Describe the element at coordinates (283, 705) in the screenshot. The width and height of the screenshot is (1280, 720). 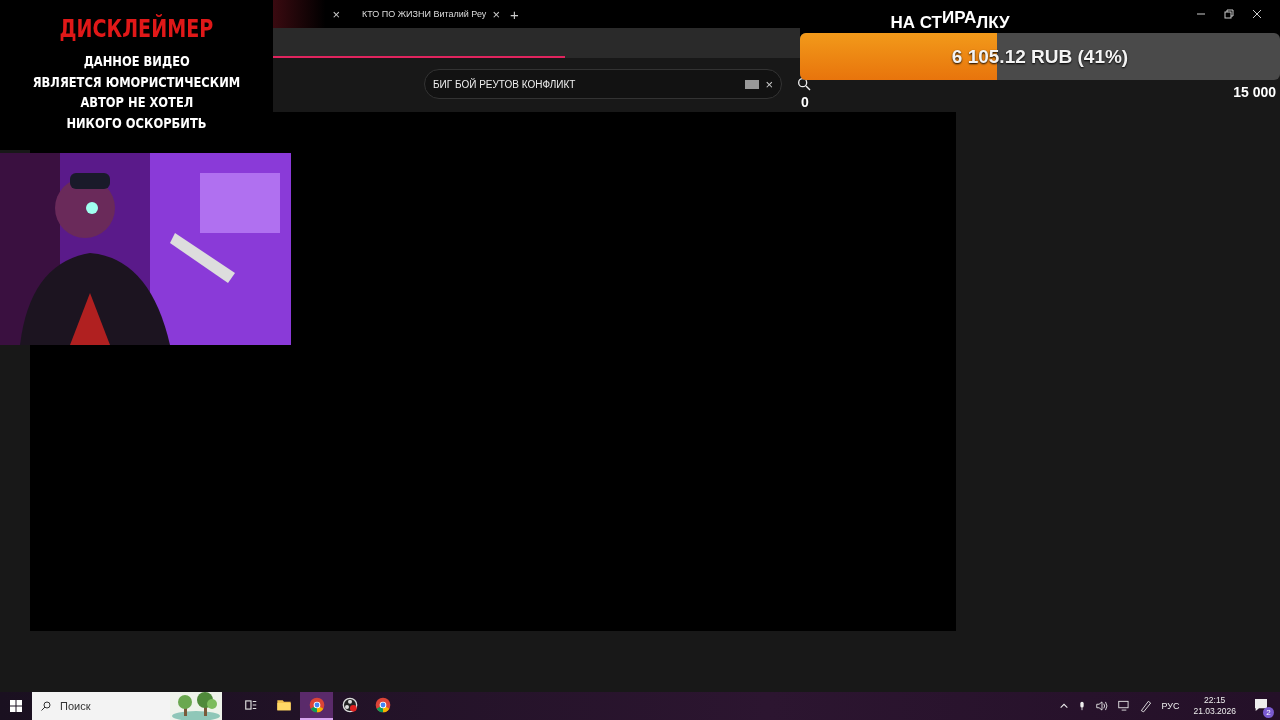
I see `folder-icon` at that location.